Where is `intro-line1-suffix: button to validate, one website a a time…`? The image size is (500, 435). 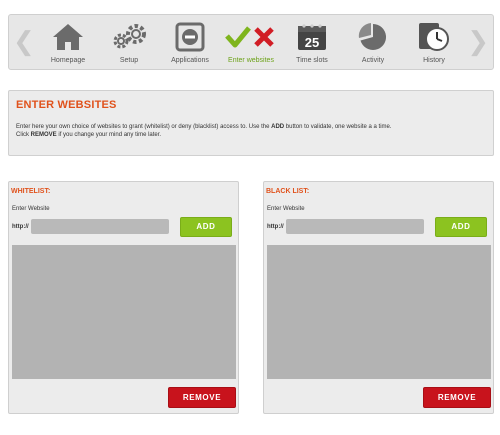
intro-line1-suffix: button to validate, one website a a time… is located at coordinates (338, 127).